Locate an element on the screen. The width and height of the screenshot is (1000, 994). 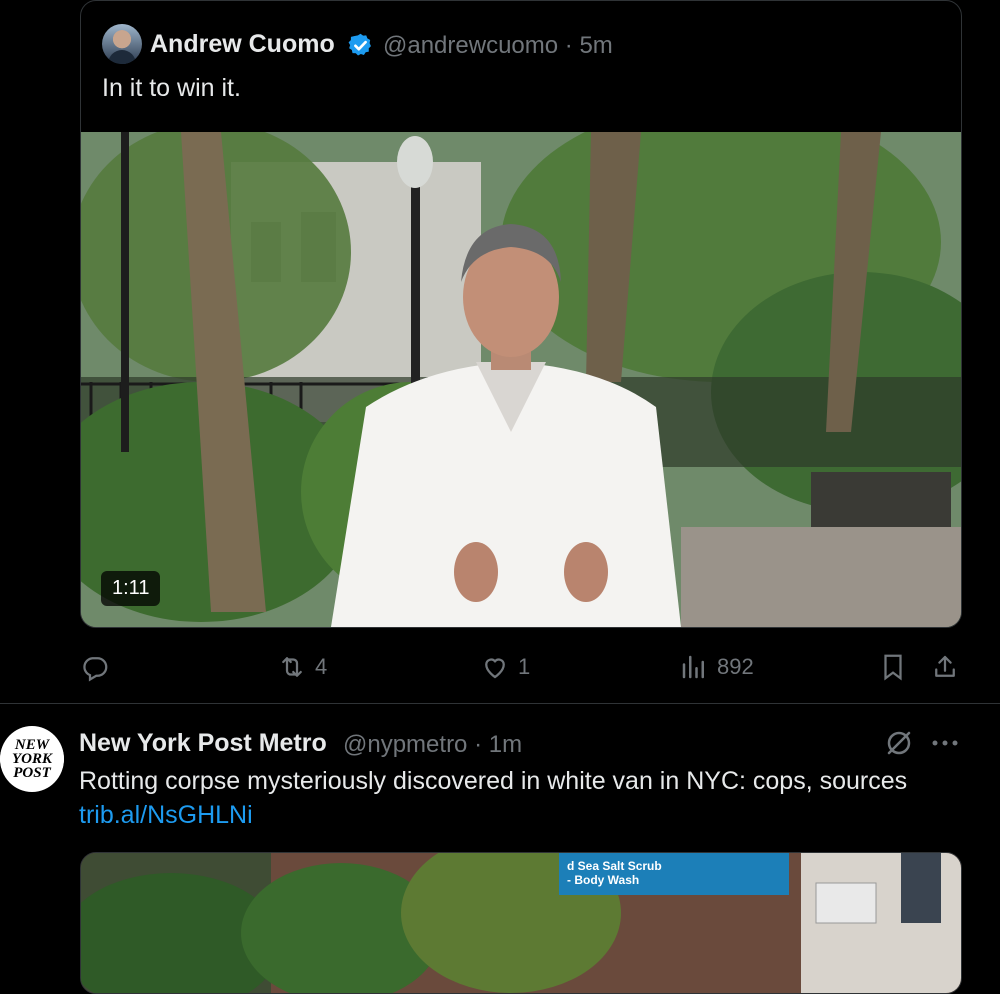
grok-icon is located at coordinates (899, 743).